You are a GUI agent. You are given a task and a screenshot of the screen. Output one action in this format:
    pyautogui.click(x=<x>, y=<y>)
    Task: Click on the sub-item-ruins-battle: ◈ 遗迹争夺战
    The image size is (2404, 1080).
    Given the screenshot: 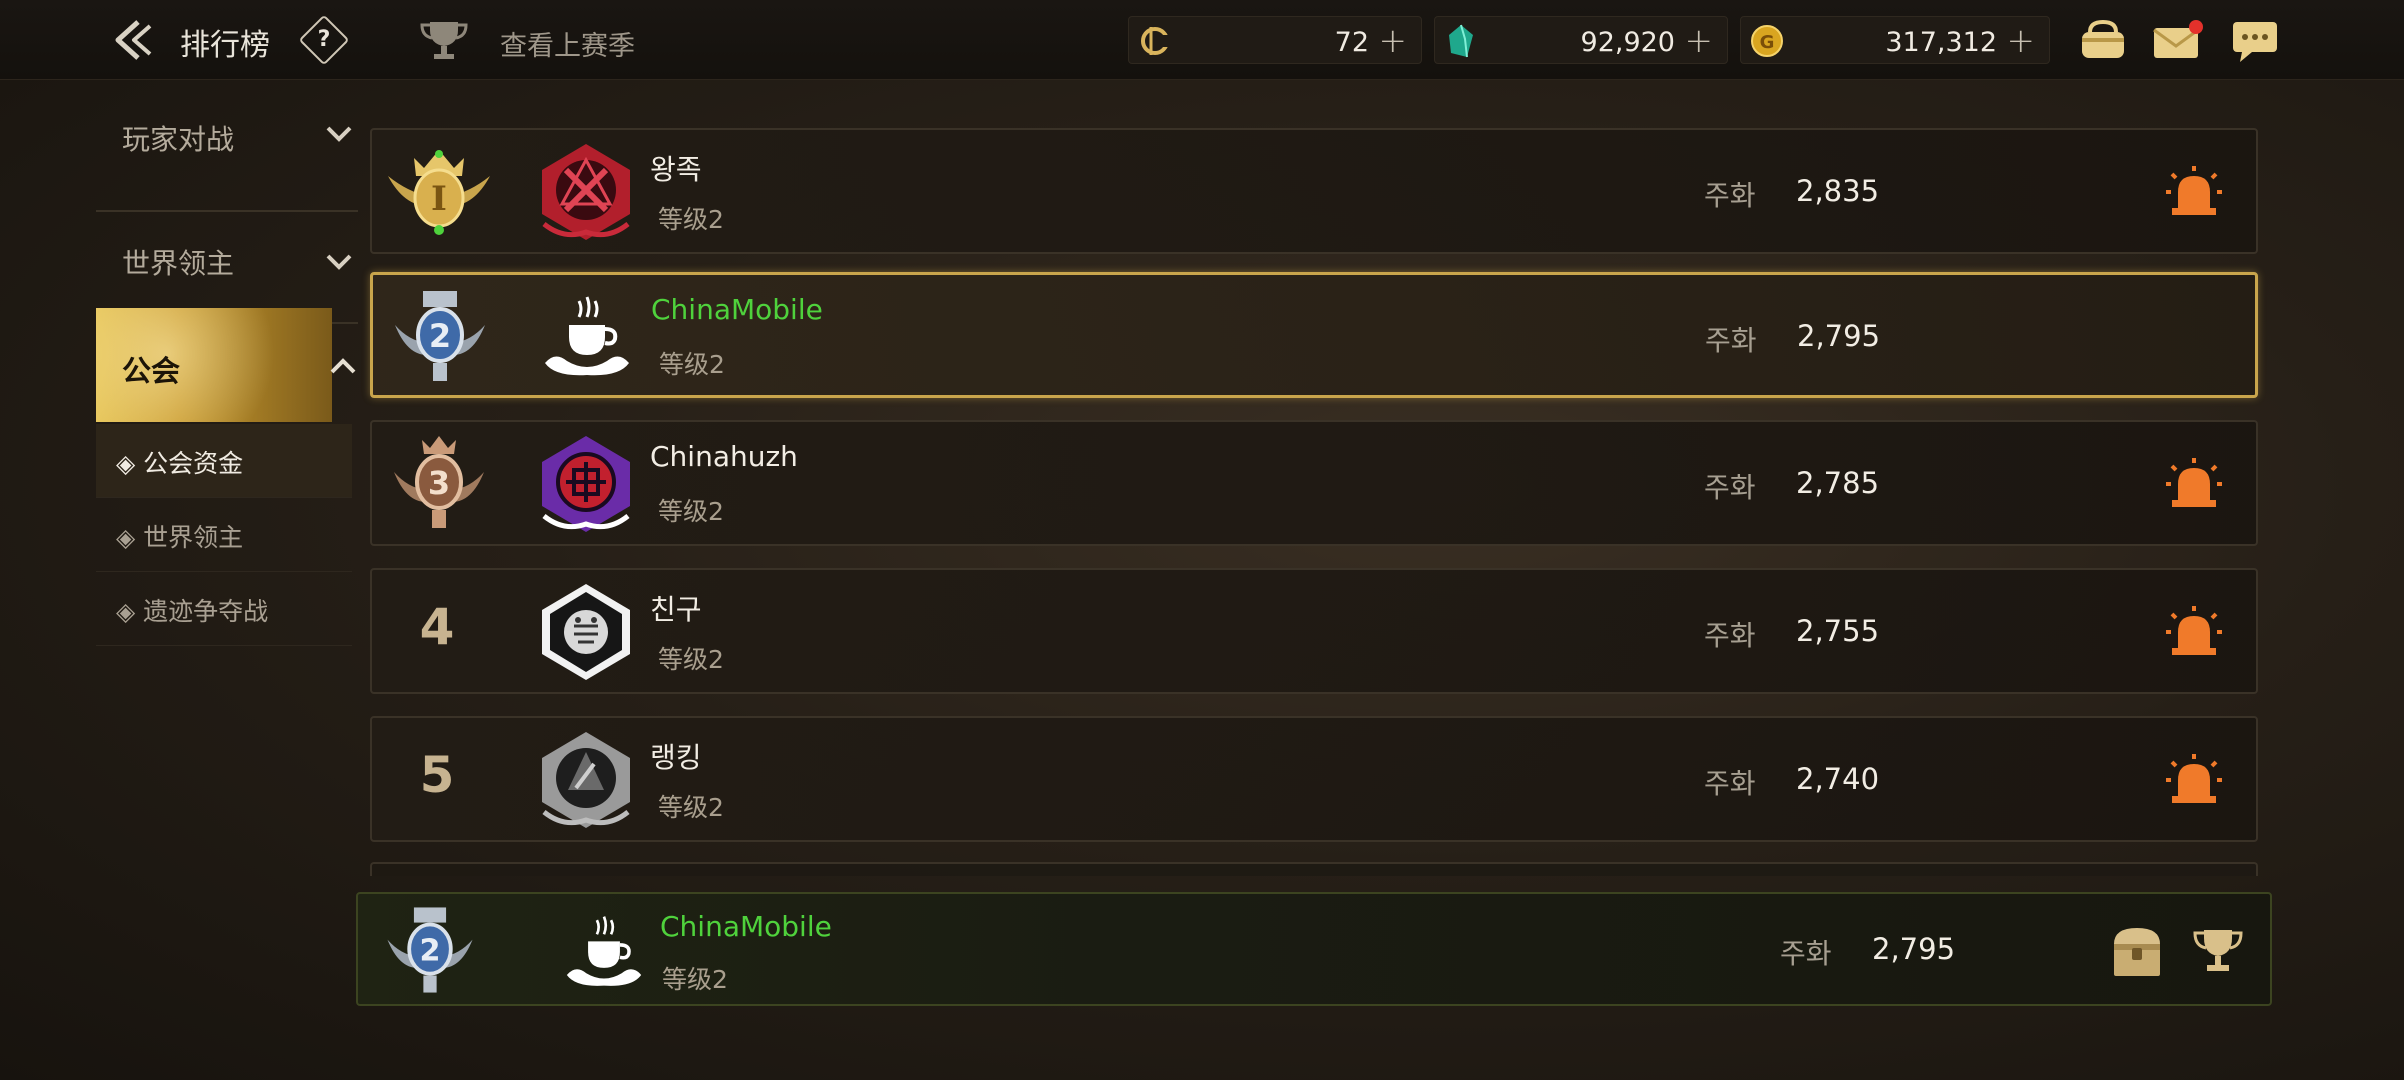 What is the action you would take?
    pyautogui.click(x=224, y=609)
    